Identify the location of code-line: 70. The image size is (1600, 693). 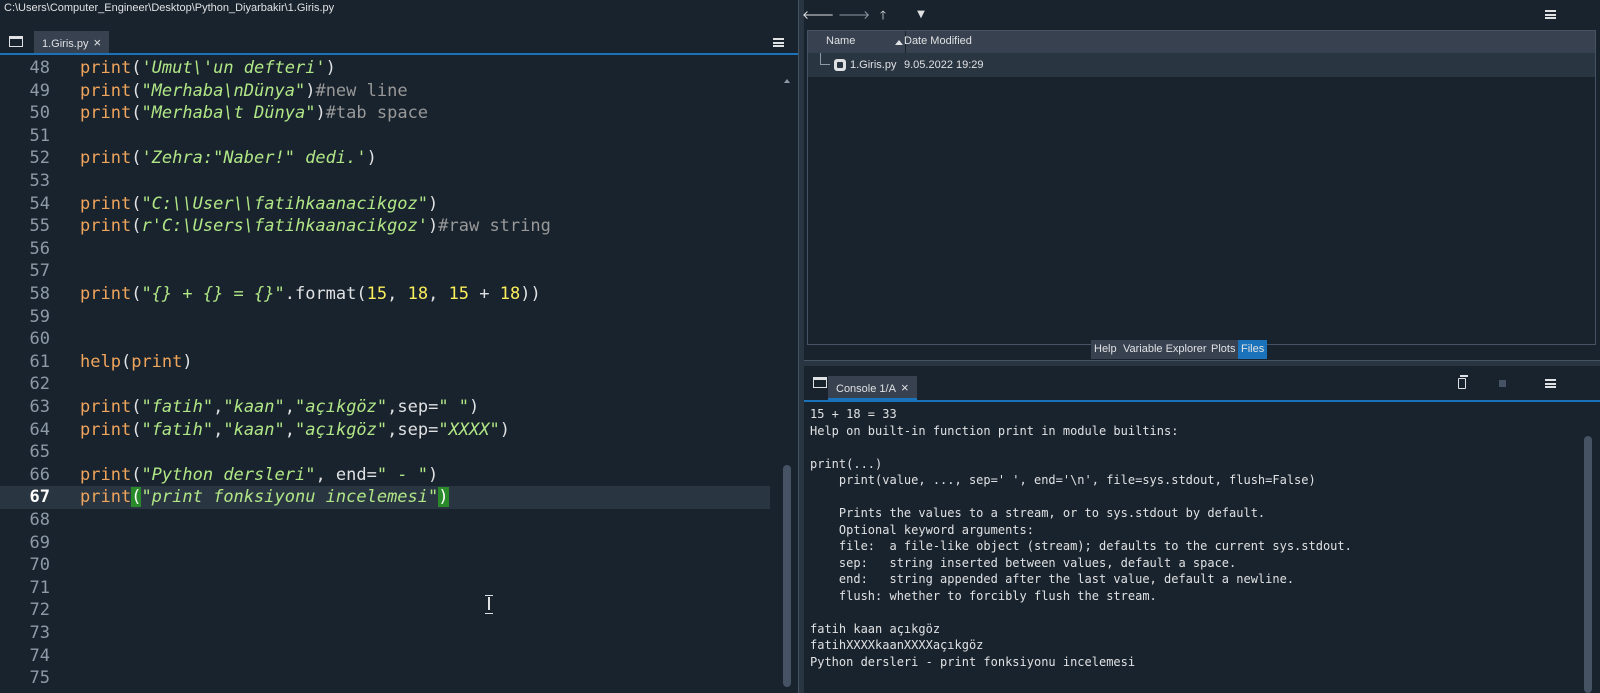
(385, 565).